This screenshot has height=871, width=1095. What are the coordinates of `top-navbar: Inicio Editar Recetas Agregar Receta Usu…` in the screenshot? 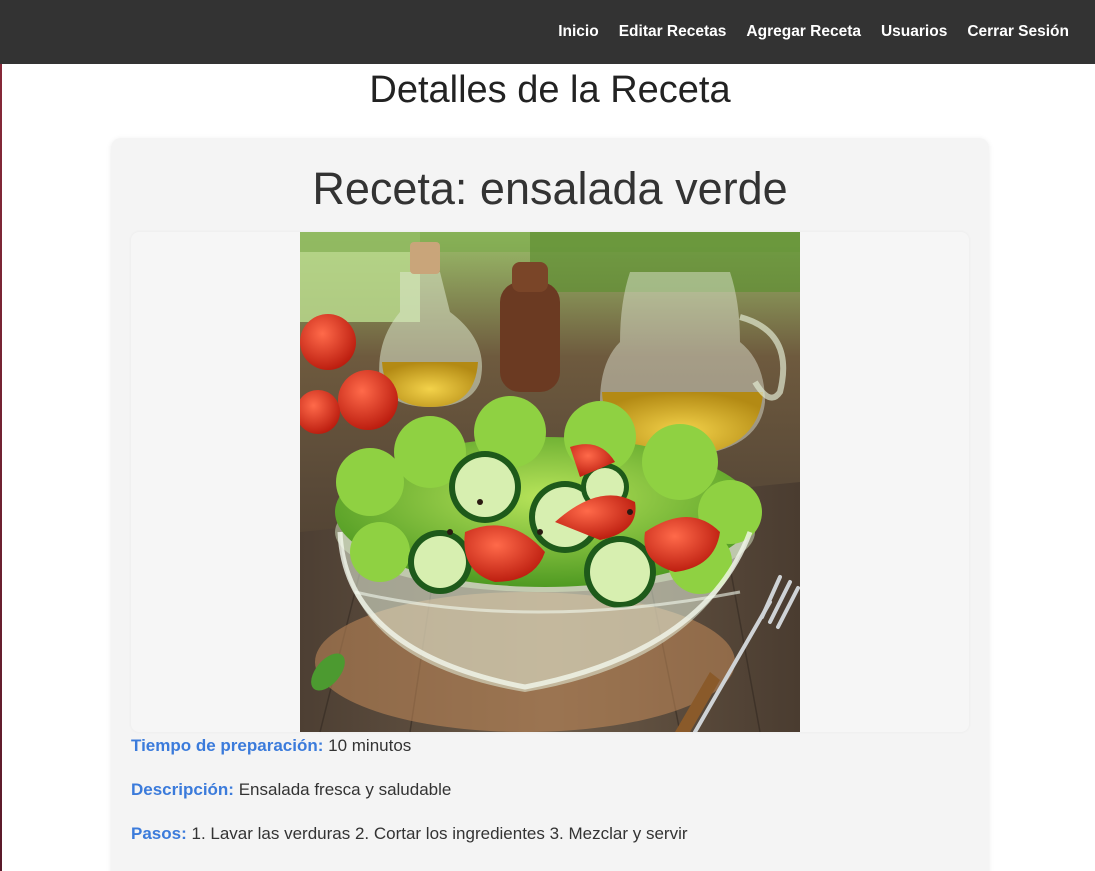 It's located at (547, 32).